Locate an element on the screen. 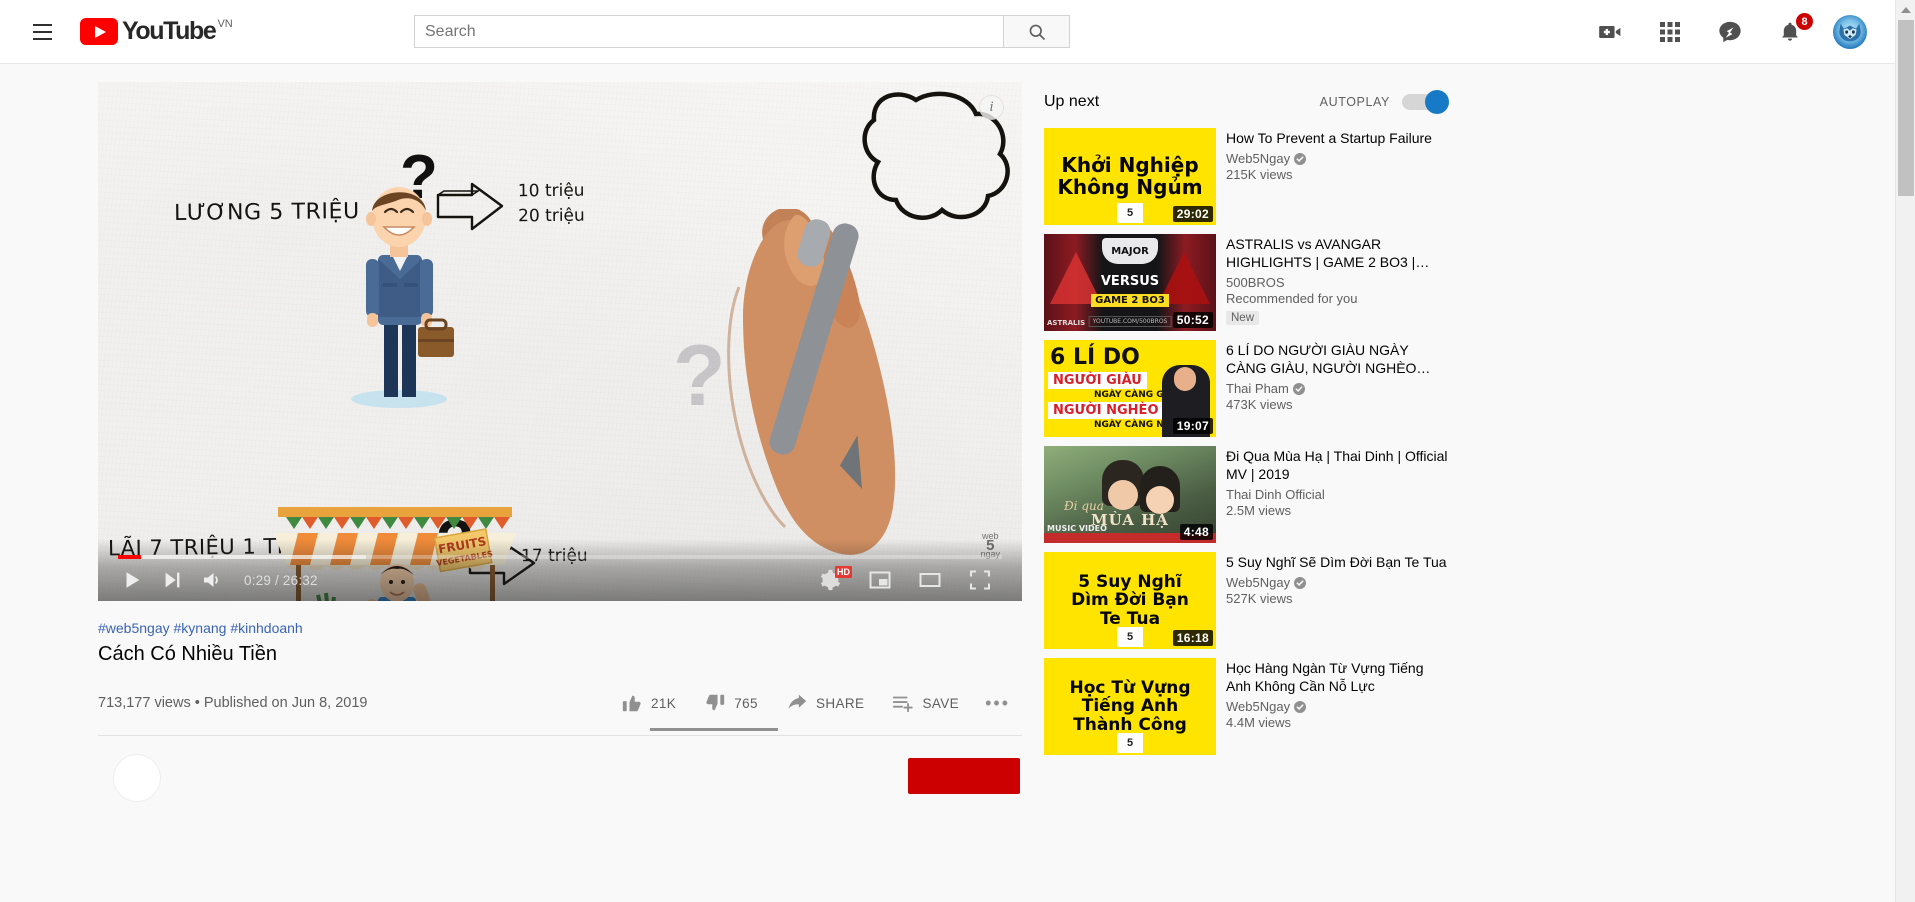  volume-button is located at coordinates (212, 580).